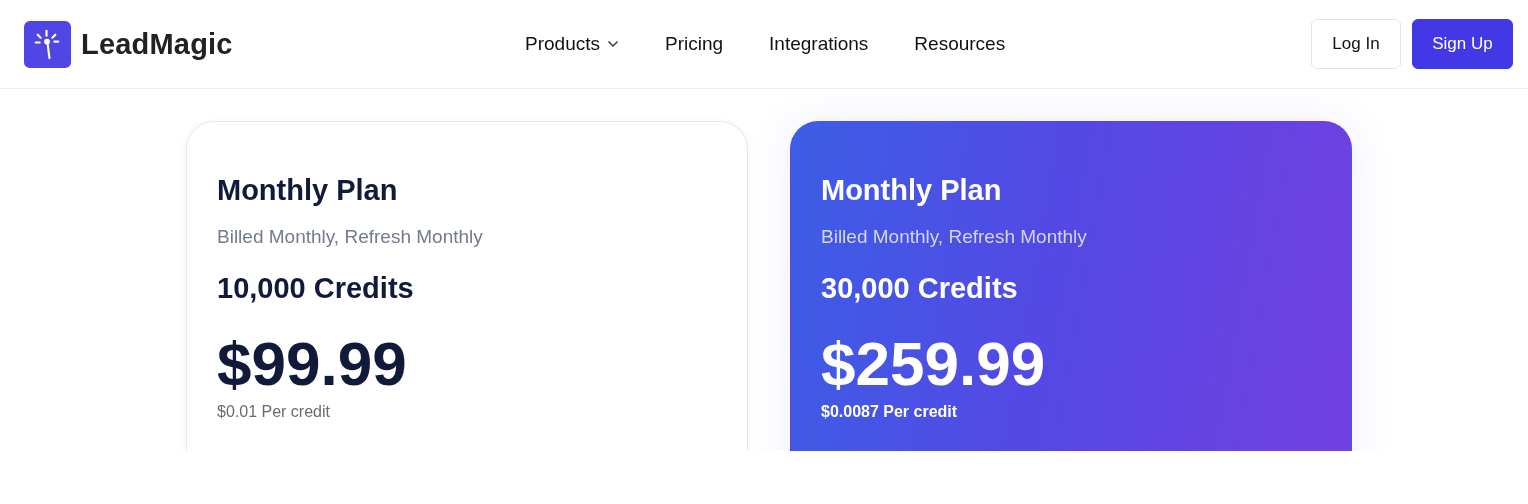  What do you see at coordinates (960, 44) in the screenshot?
I see `nav-link: Resources` at bounding box center [960, 44].